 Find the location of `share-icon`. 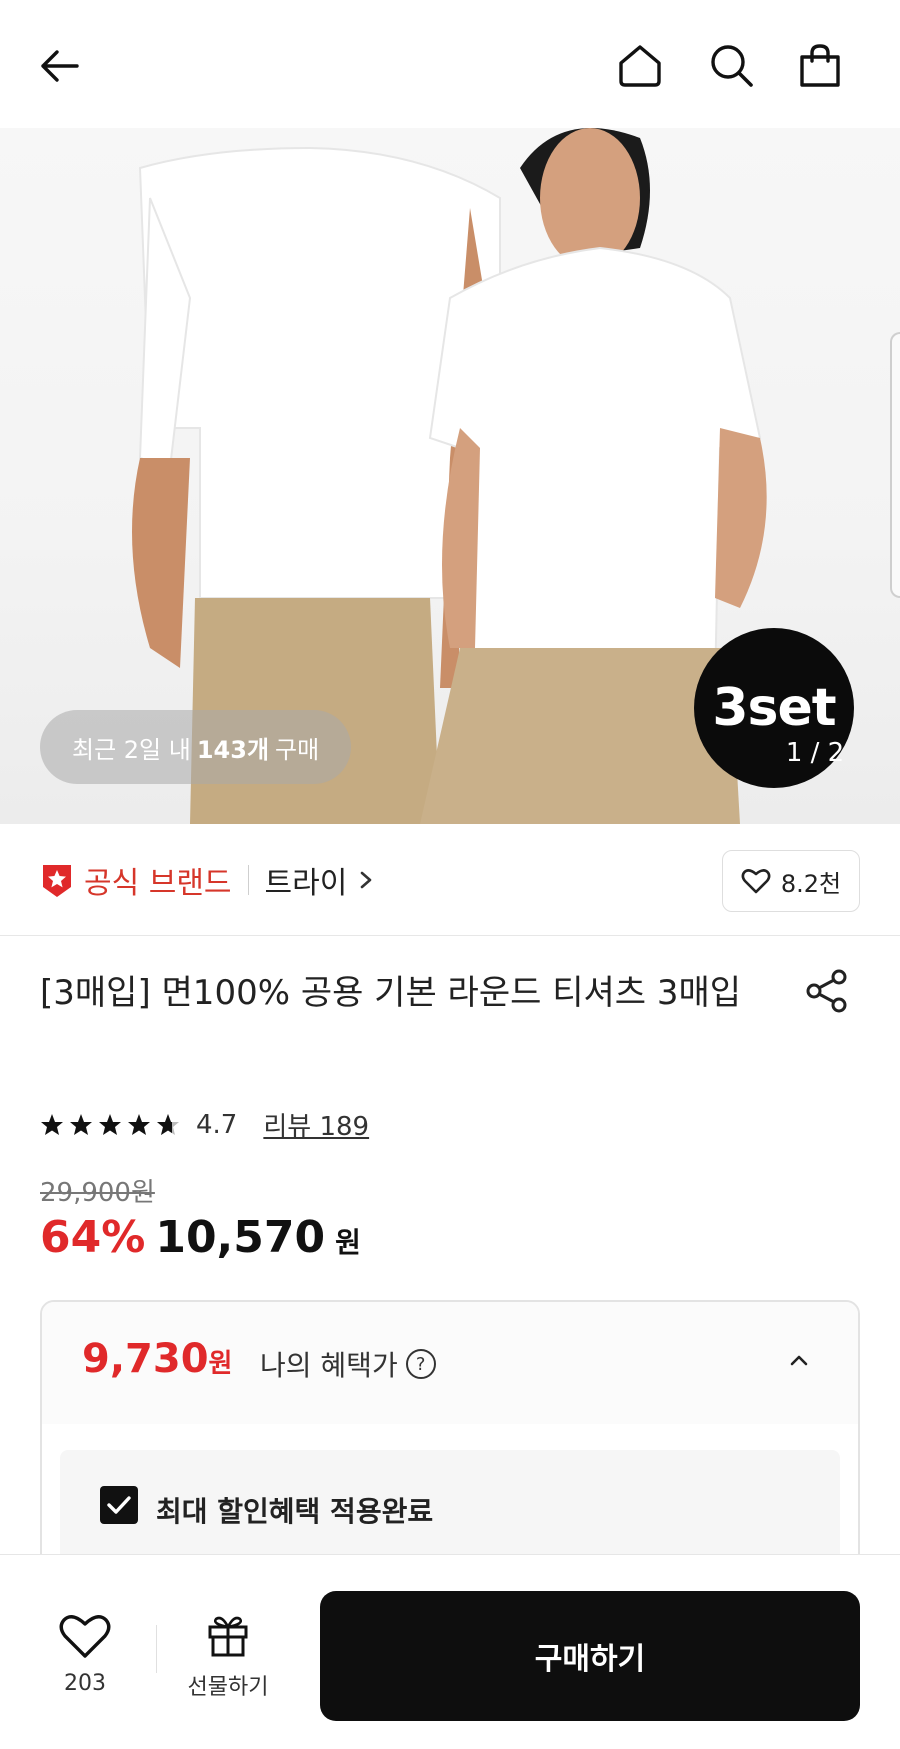

share-icon is located at coordinates (826, 991).